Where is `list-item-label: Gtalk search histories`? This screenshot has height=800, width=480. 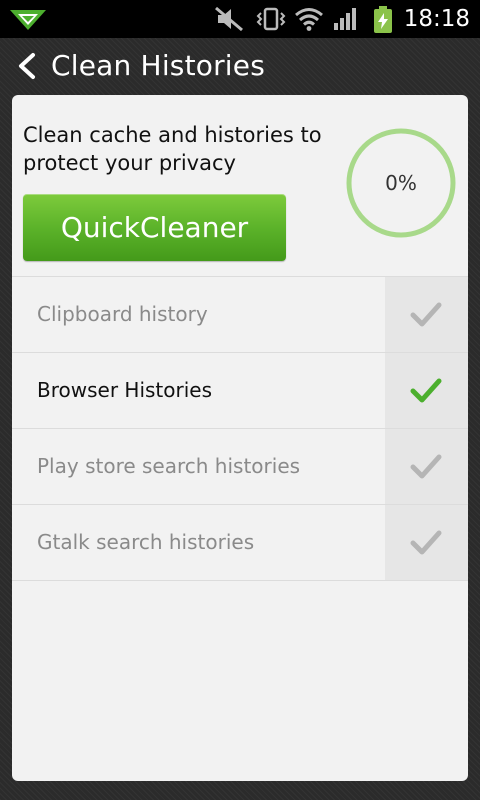 list-item-label: Gtalk search histories is located at coordinates (146, 542).